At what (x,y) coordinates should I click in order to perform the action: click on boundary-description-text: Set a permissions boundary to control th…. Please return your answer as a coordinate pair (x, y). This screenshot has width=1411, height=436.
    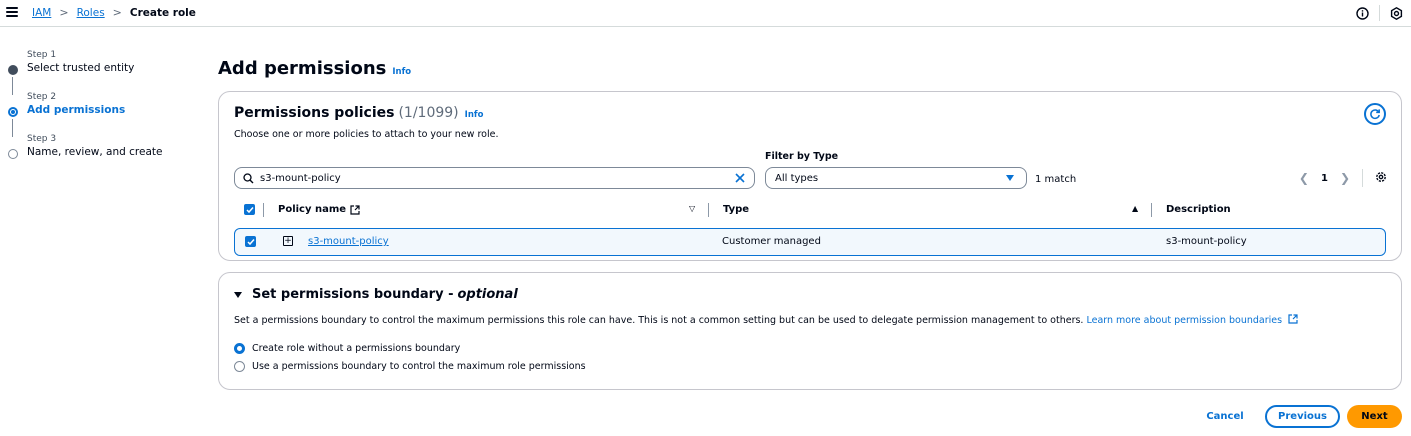
    Looking at the image, I should click on (660, 320).